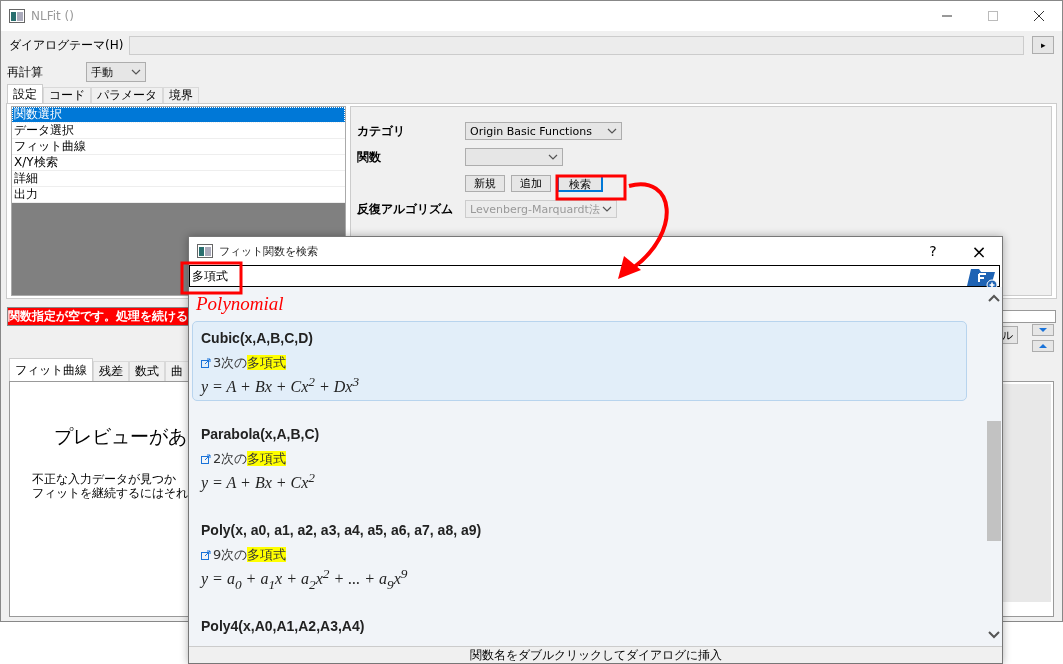 This screenshot has width=1063, height=664. I want to click on tab: 残差, so click(111, 371).